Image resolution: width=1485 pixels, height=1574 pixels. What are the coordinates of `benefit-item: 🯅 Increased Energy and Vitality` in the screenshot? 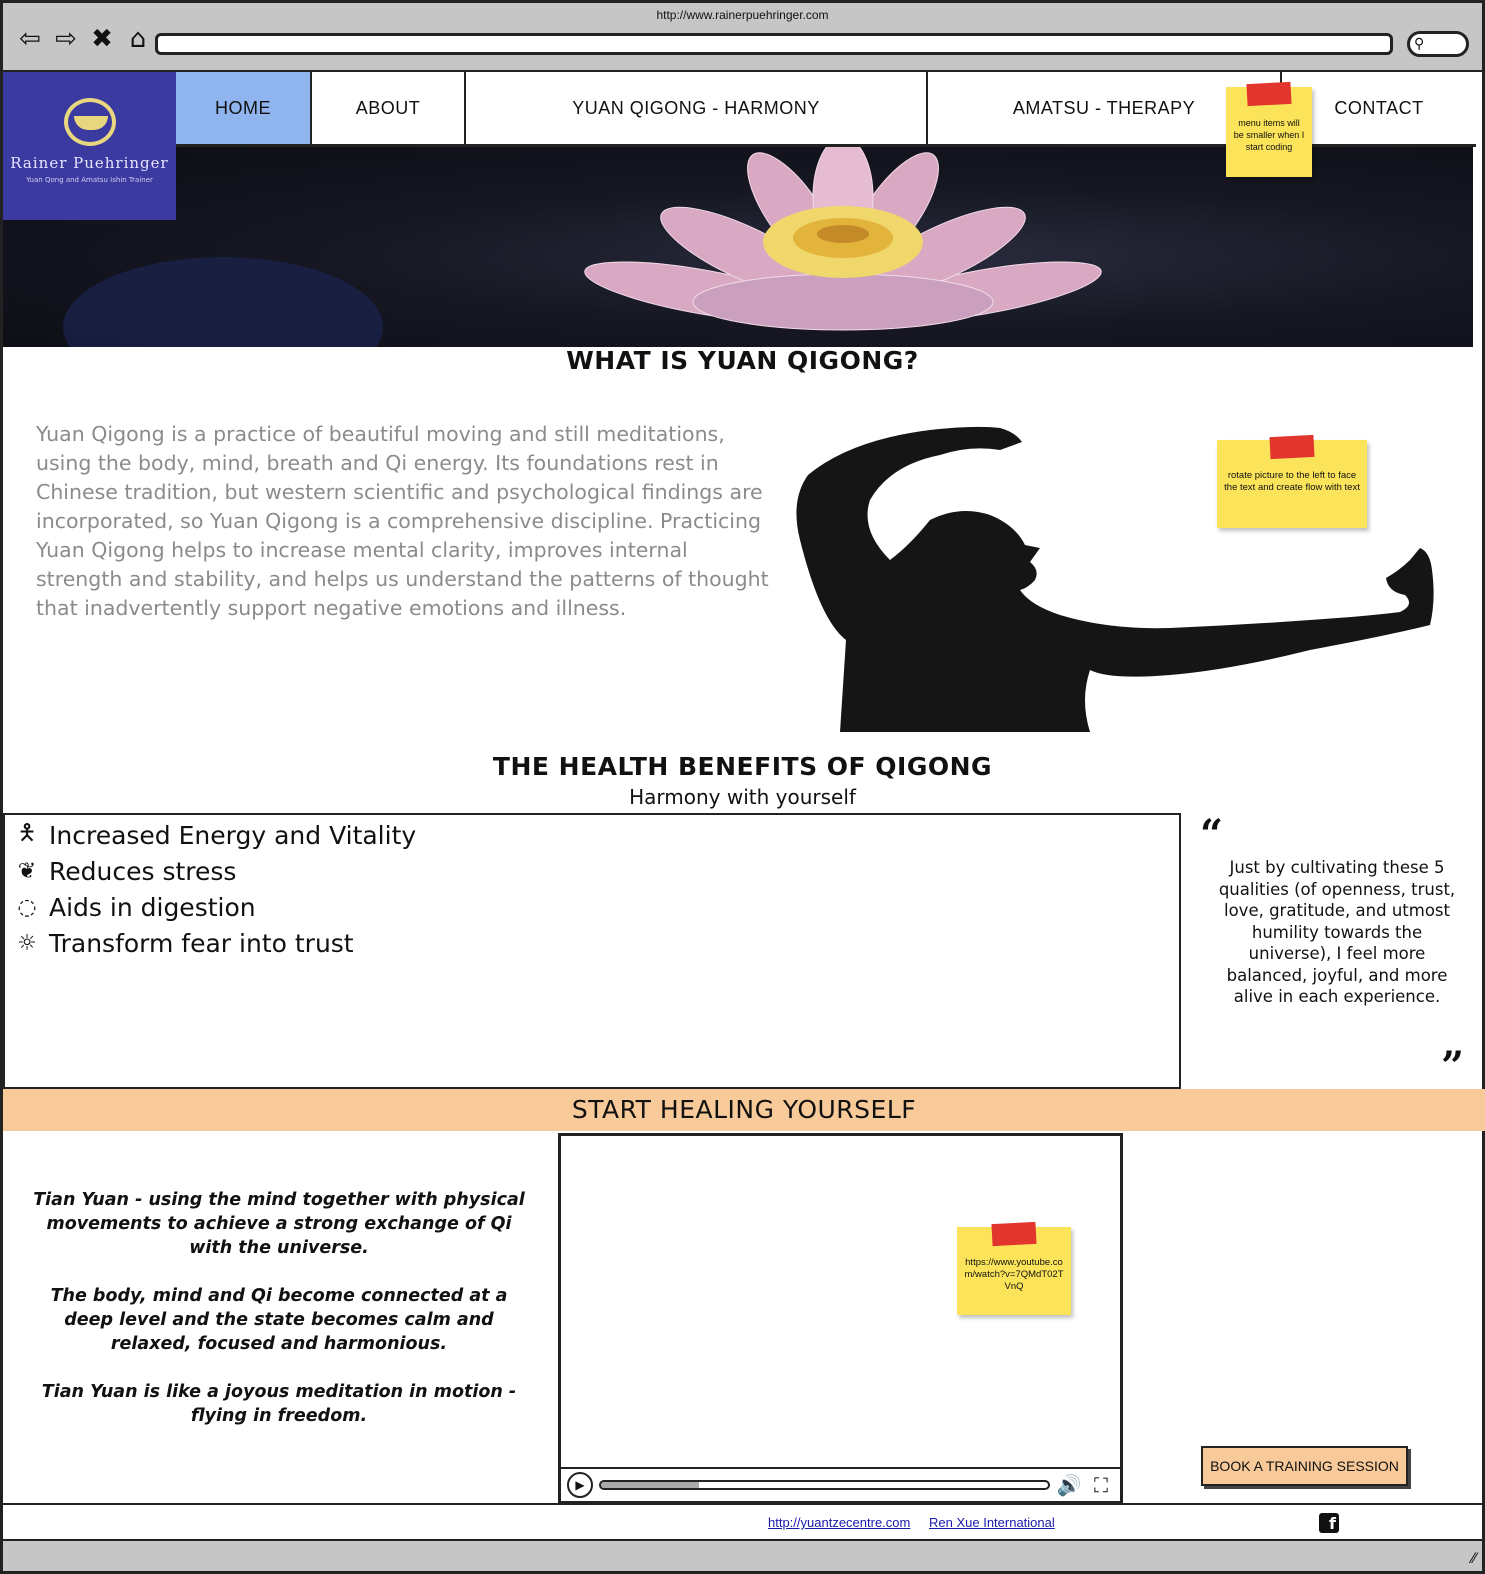 It's located at (596, 835).